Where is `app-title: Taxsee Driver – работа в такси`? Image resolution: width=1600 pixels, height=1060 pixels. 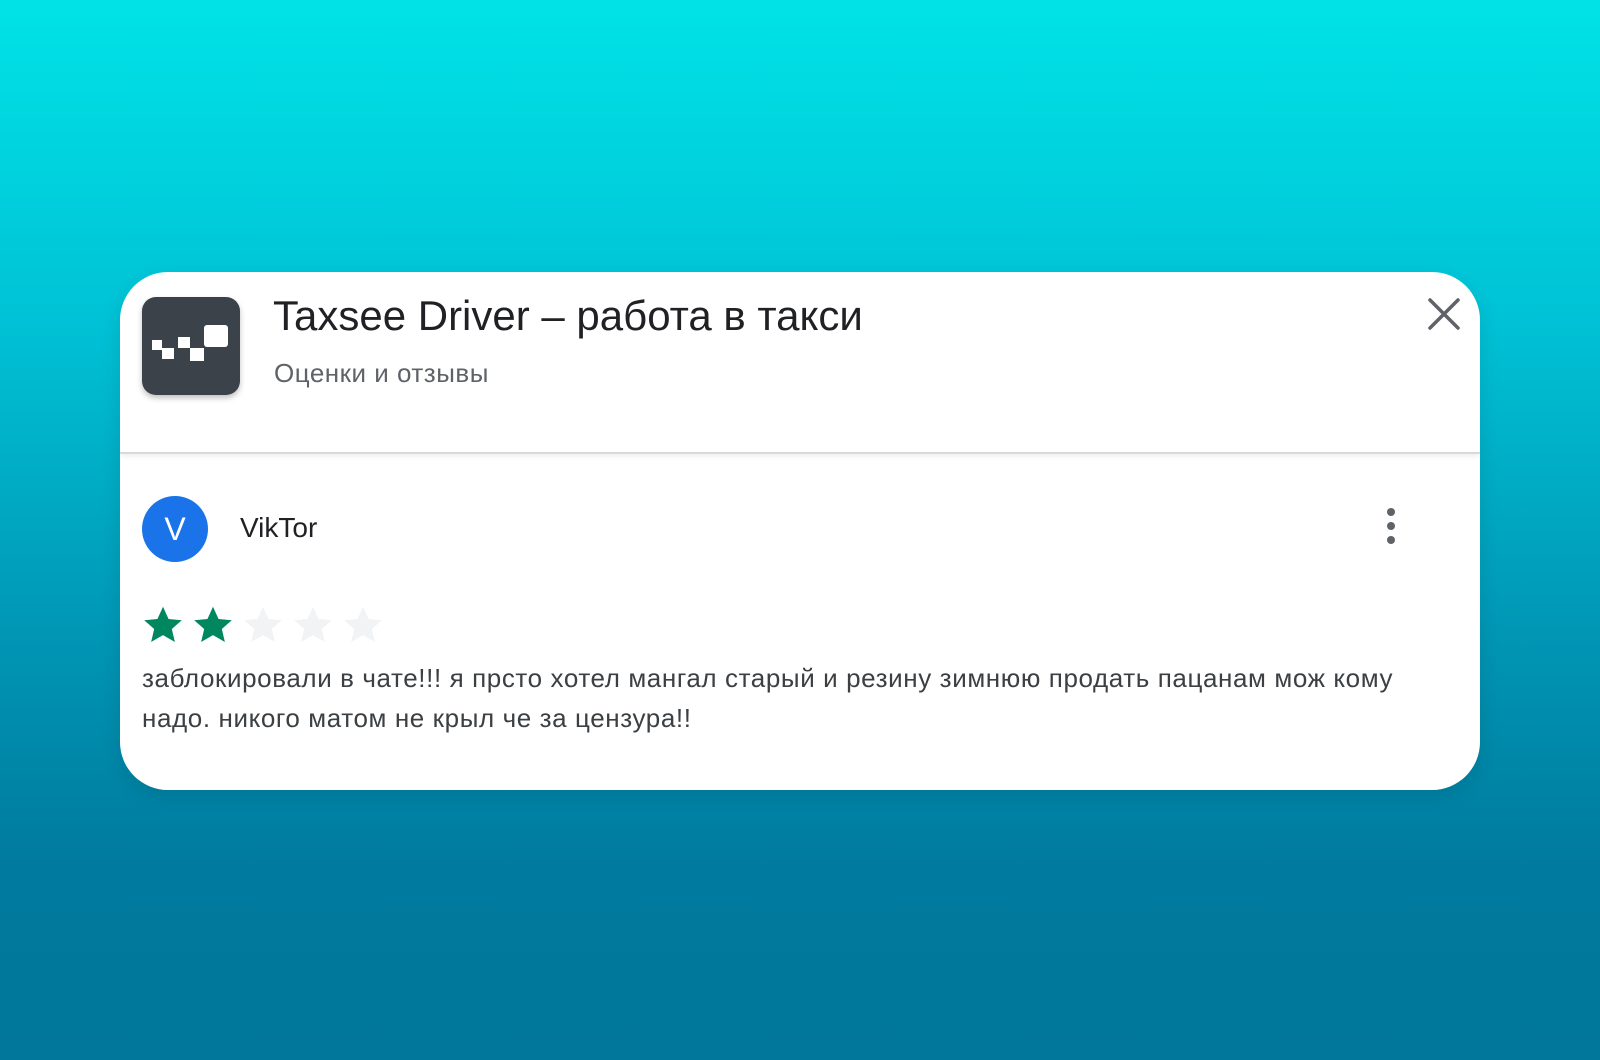
app-title: Taxsee Driver – работа в такси is located at coordinates (568, 315).